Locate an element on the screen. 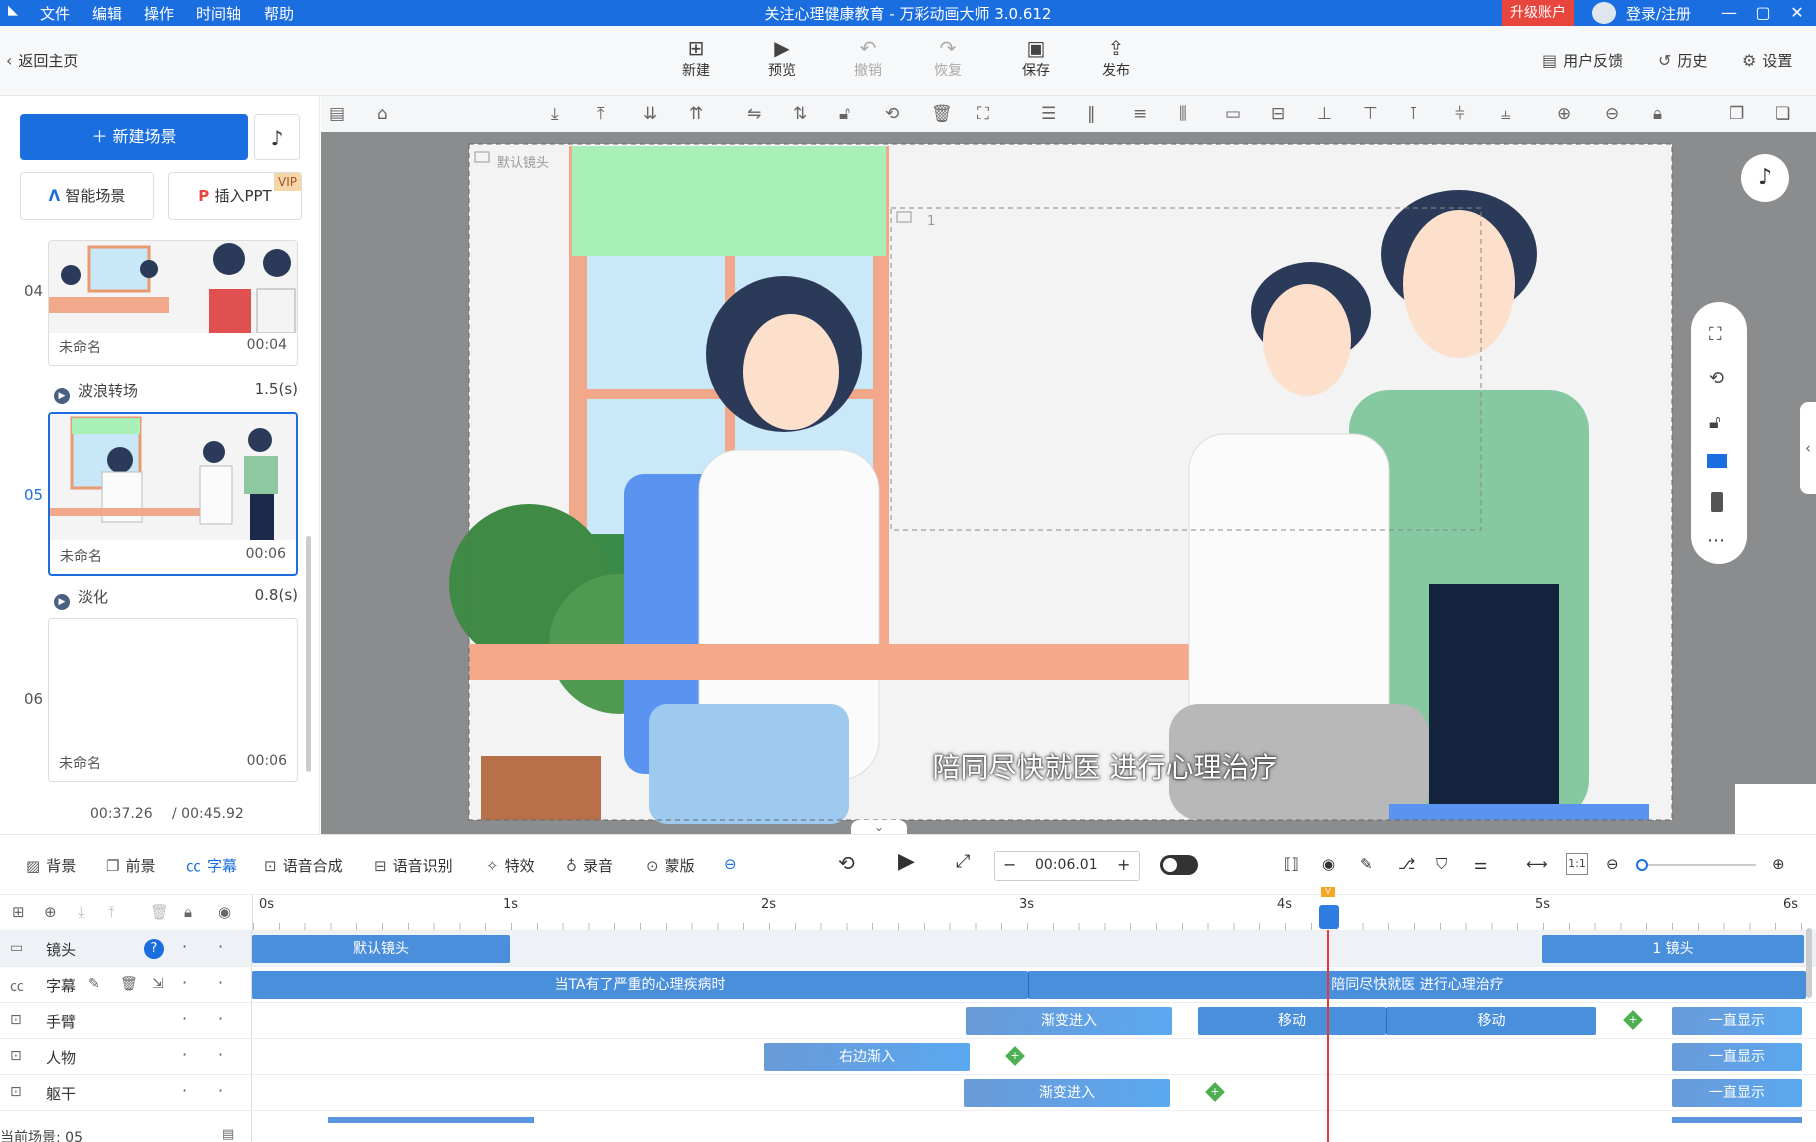 The height and width of the screenshot is (1142, 1816). move-bottom-icon: ⤓ is located at coordinates (555, 114).